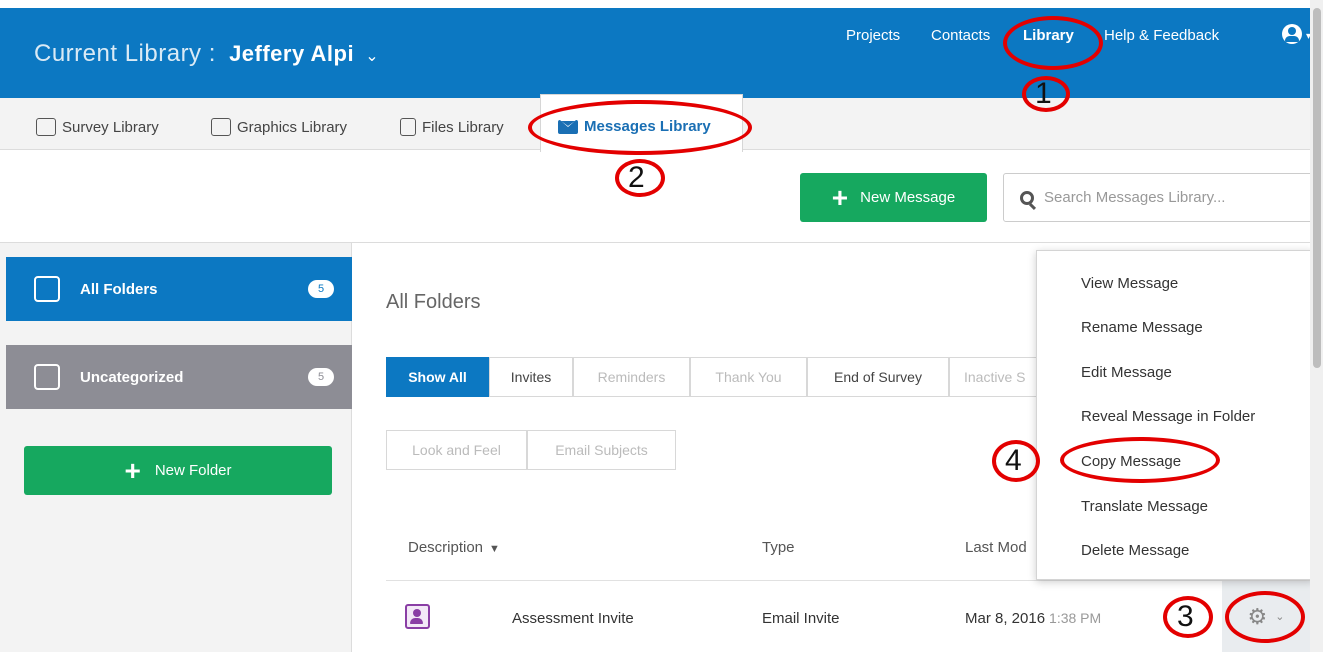  I want to click on column-header-label: Description, so click(446, 547).